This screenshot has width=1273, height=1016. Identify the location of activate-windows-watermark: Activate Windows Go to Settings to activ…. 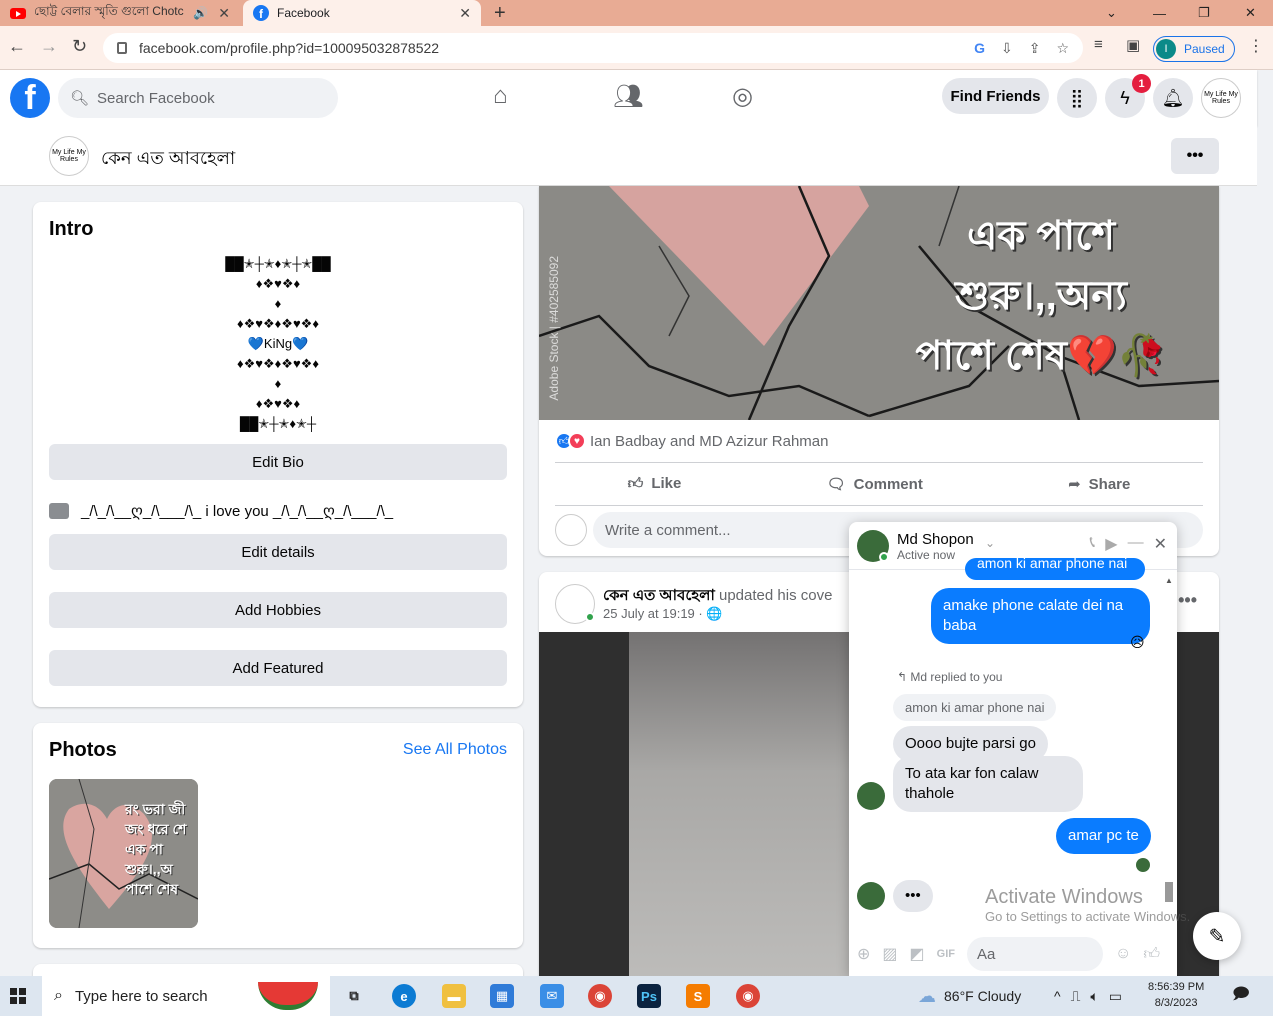
(1087, 905).